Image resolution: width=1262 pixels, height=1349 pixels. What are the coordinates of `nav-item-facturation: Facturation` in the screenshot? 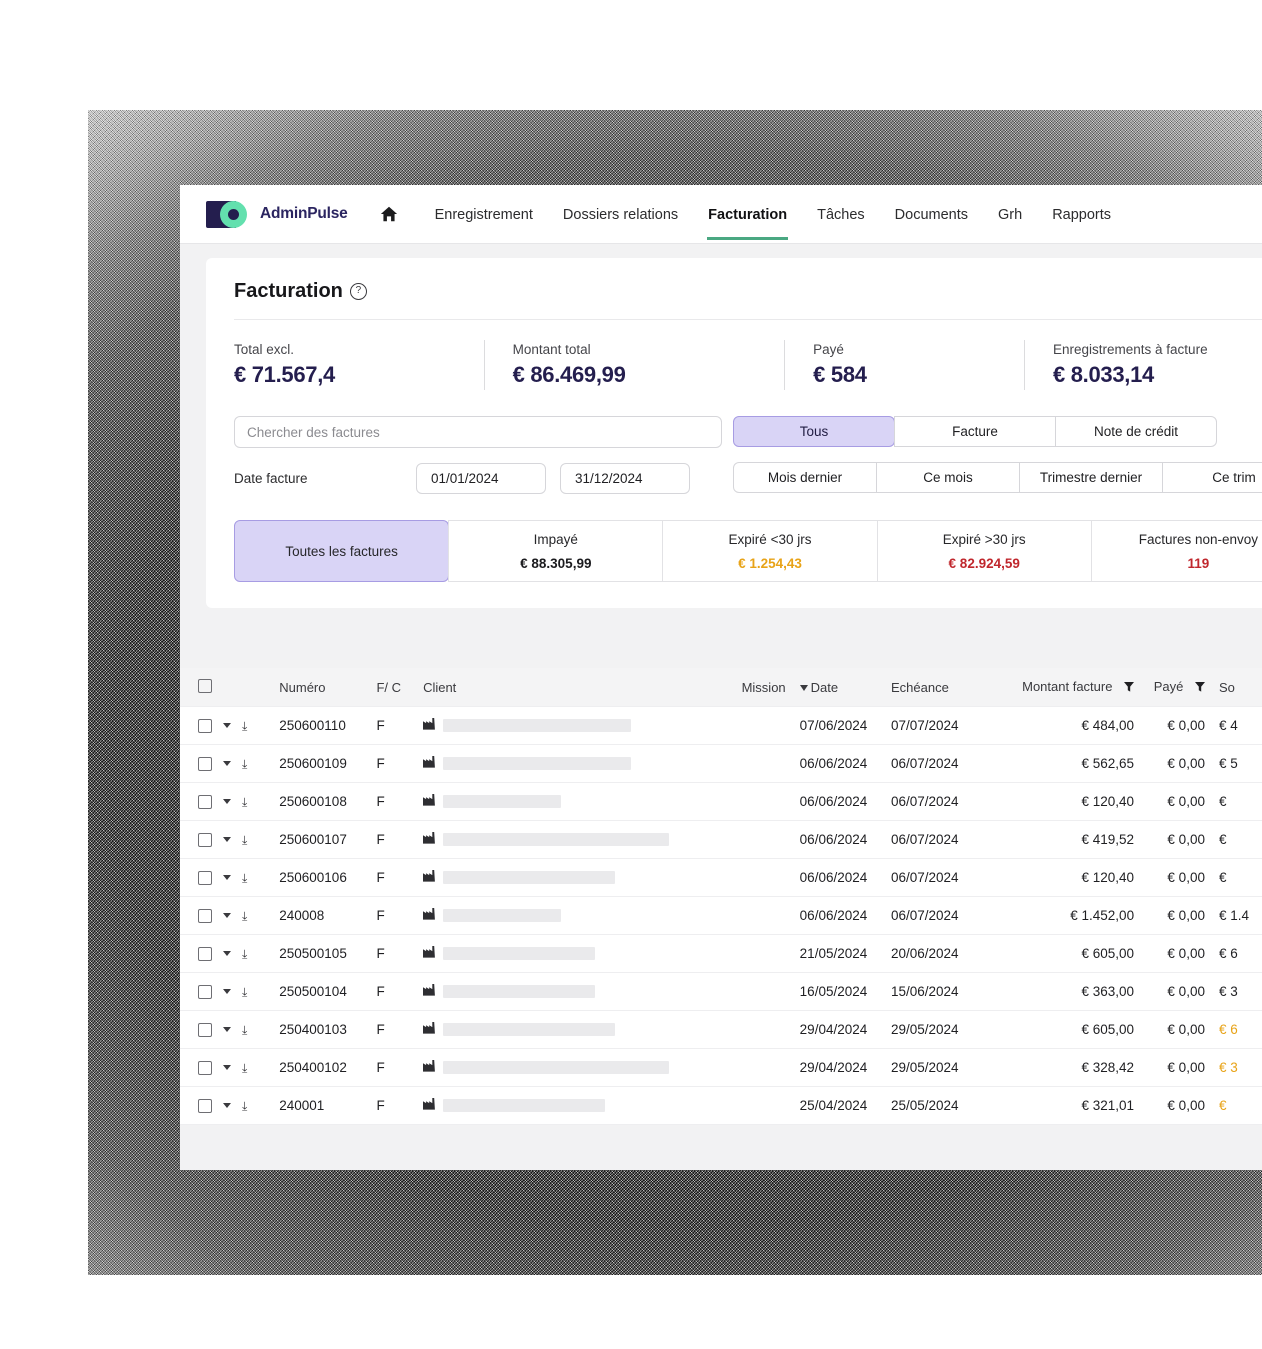 It's located at (747, 214).